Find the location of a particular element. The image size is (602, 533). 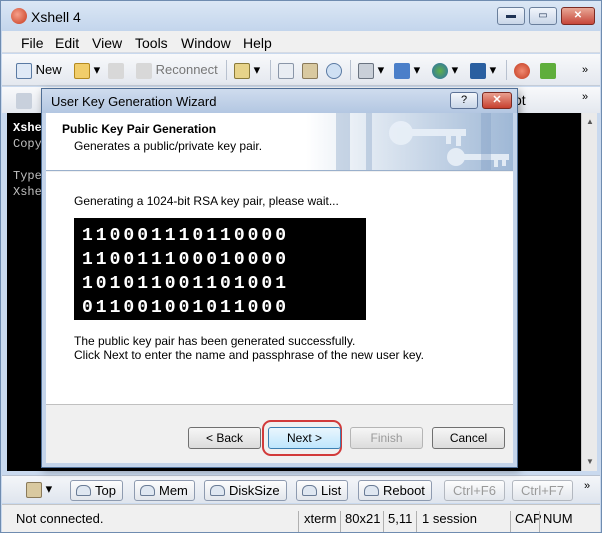

quick-button-top: Top is located at coordinates (96, 490).